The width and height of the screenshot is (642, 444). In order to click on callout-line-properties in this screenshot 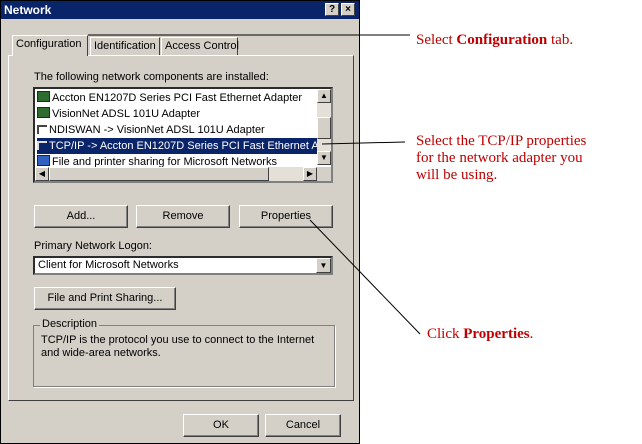, I will do `click(365, 277)`.